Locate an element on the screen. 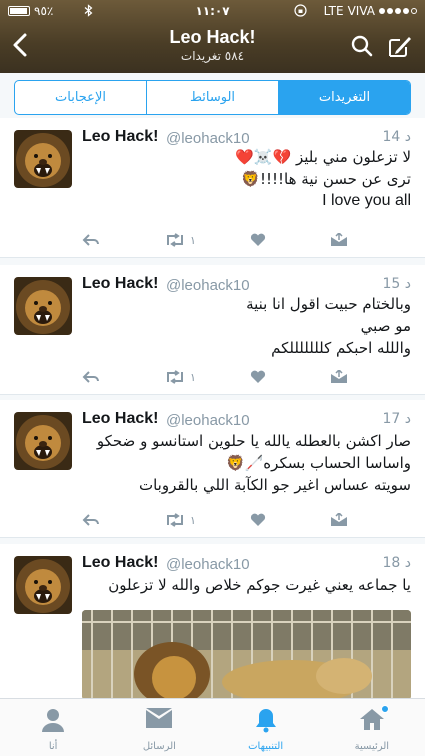 This screenshot has height=756, width=425. carrier-info: LTE VIVA is located at coordinates (370, 11).